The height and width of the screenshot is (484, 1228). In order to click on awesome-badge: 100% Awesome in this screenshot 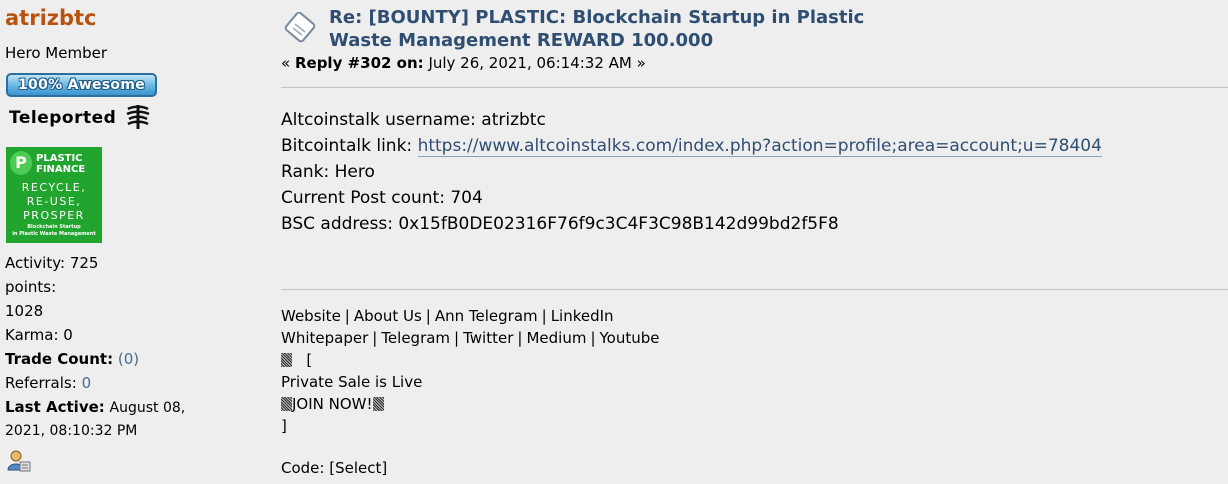, I will do `click(81, 85)`.